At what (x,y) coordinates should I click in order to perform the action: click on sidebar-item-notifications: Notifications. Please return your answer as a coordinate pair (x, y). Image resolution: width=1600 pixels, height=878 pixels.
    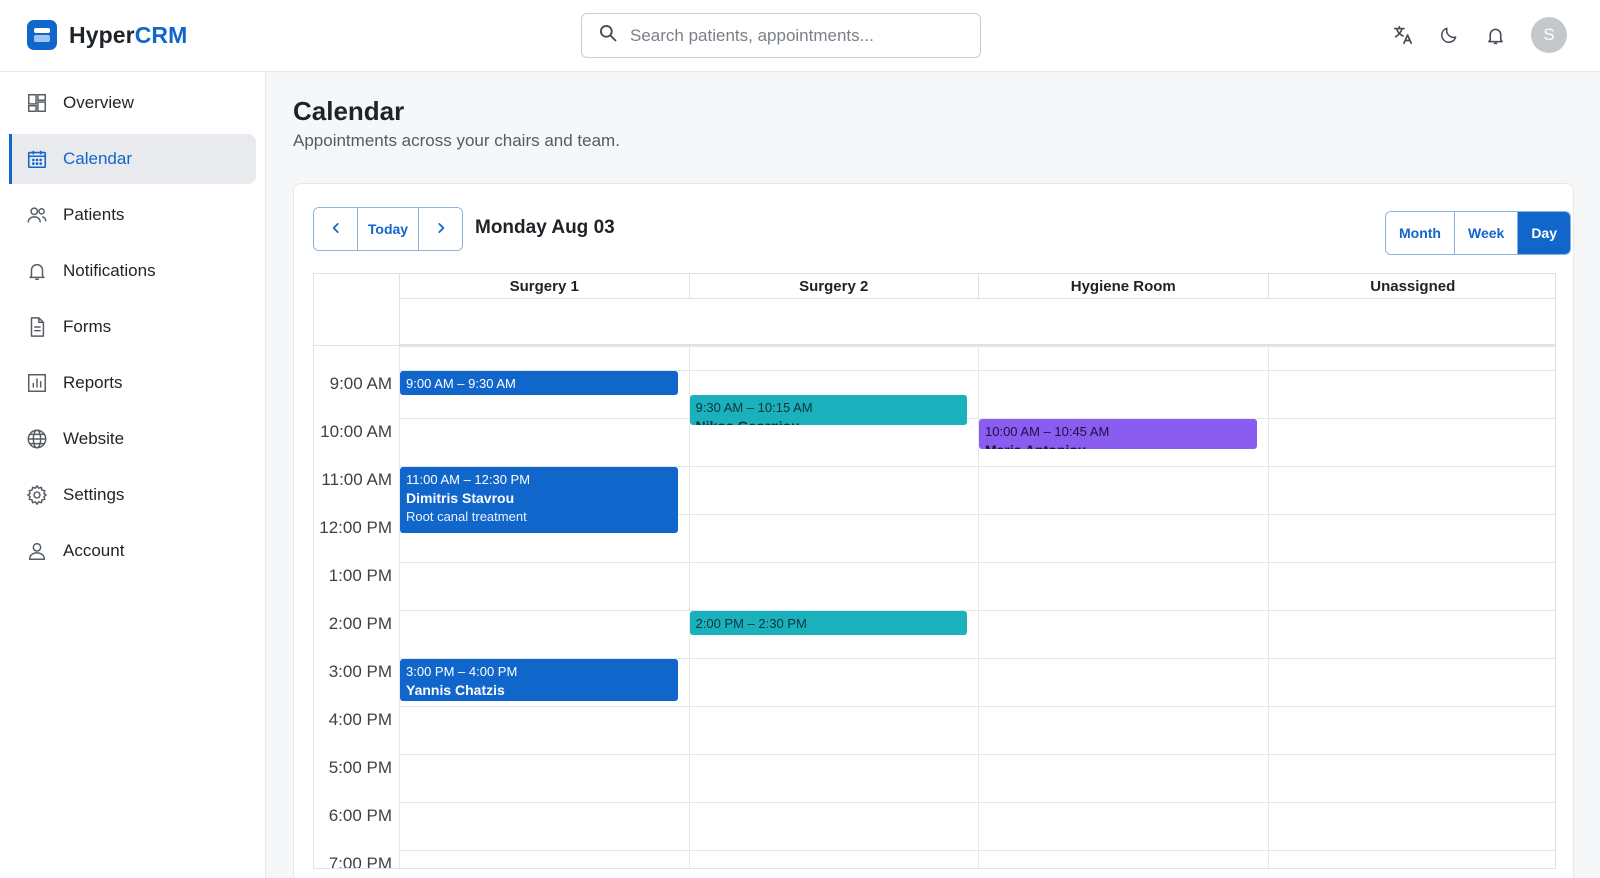
    Looking at the image, I should click on (132, 271).